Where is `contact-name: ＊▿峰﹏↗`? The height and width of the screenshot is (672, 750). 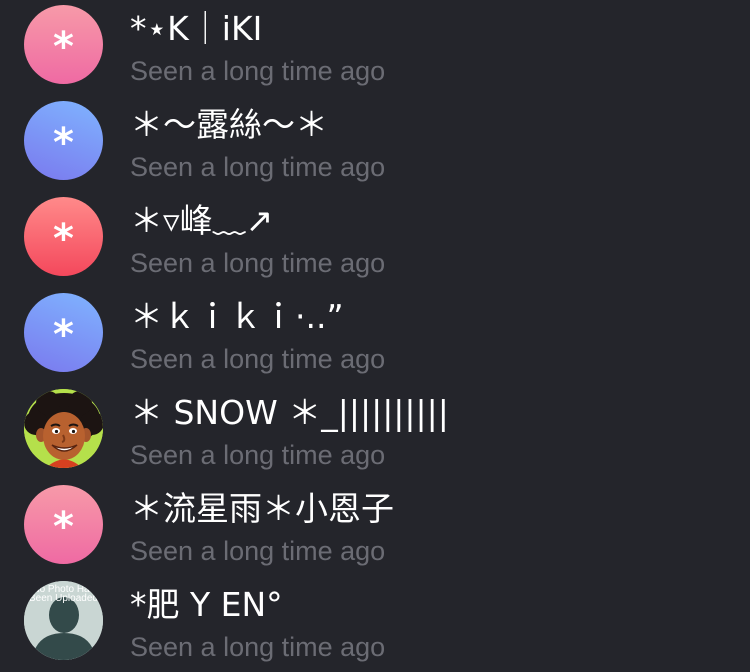
contact-name: ＊▿峰﹏↗ is located at coordinates (202, 220).